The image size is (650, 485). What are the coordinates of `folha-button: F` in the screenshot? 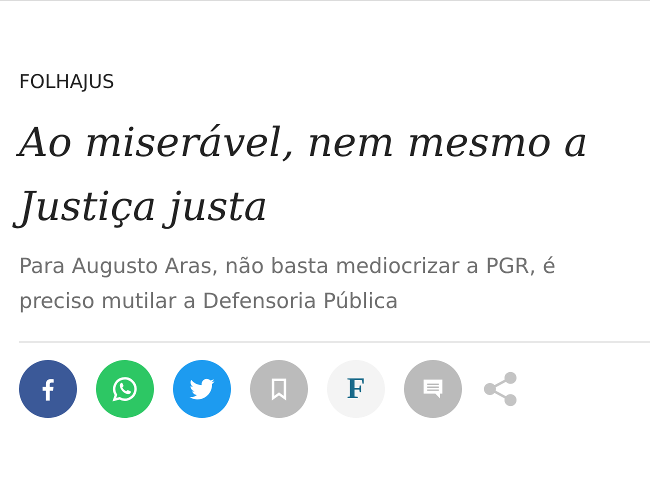 It's located at (356, 389).